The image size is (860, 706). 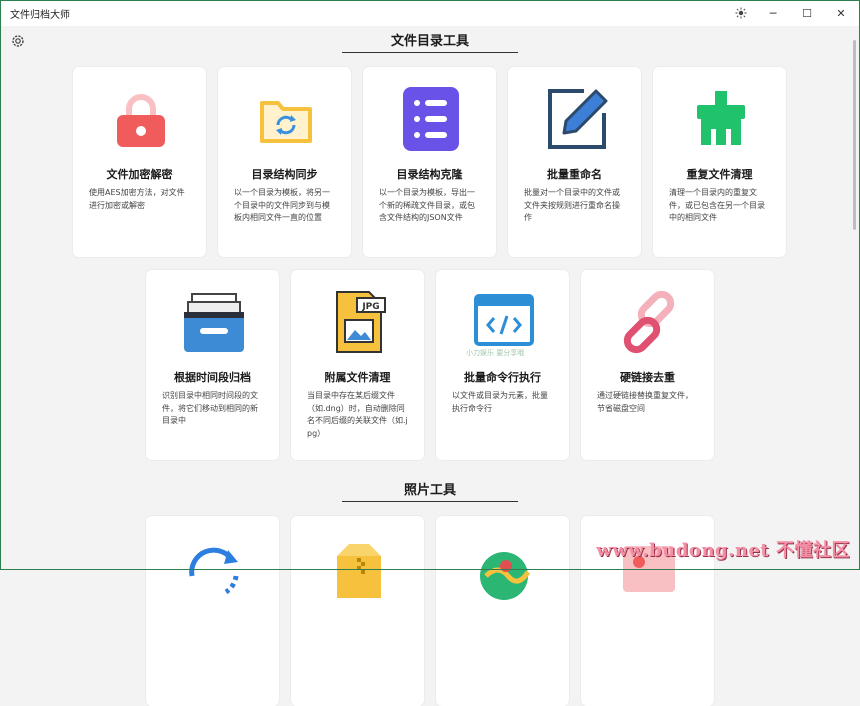 What do you see at coordinates (430, 13) in the screenshot?
I see `title-bar: 文件归档大师 ─ ☐ ✕` at bounding box center [430, 13].